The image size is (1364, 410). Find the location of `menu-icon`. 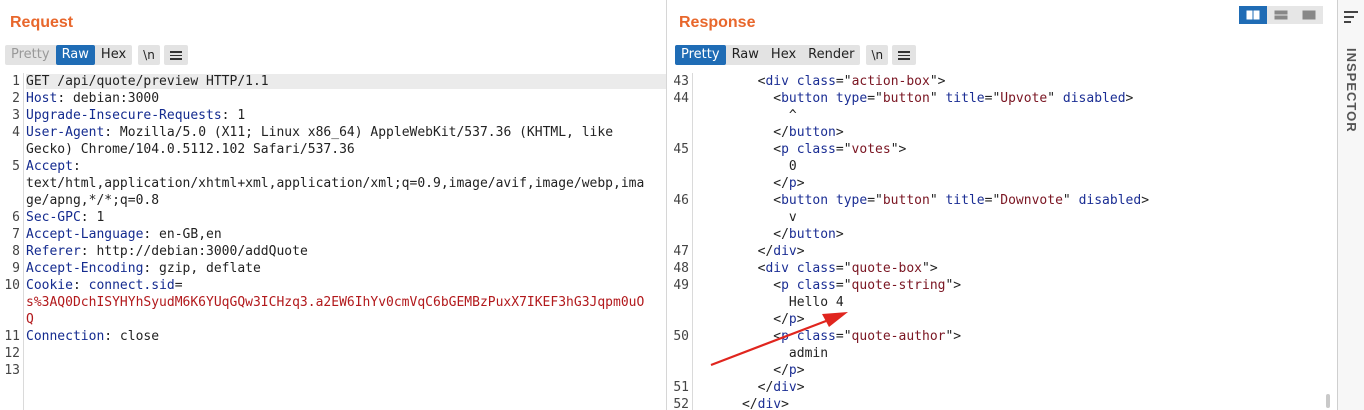

menu-icon is located at coordinates (176, 55).